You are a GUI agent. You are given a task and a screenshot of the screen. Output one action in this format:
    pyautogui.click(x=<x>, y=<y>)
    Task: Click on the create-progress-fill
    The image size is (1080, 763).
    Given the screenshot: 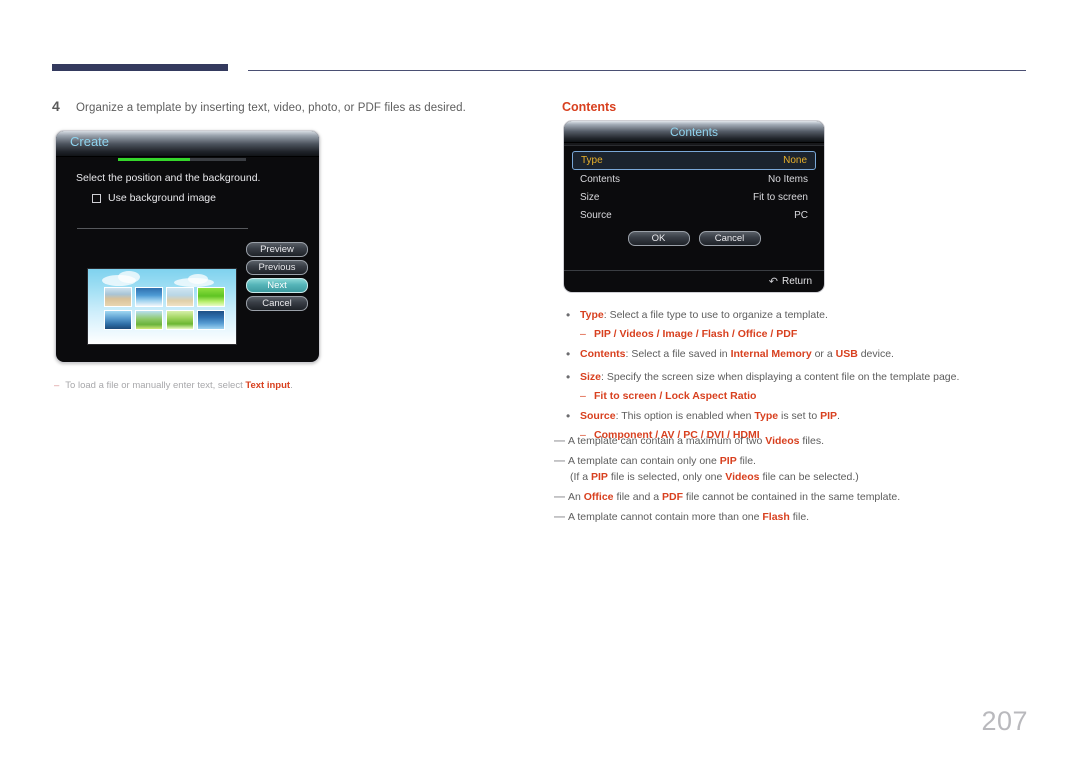 What is the action you would take?
    pyautogui.click(x=154, y=159)
    